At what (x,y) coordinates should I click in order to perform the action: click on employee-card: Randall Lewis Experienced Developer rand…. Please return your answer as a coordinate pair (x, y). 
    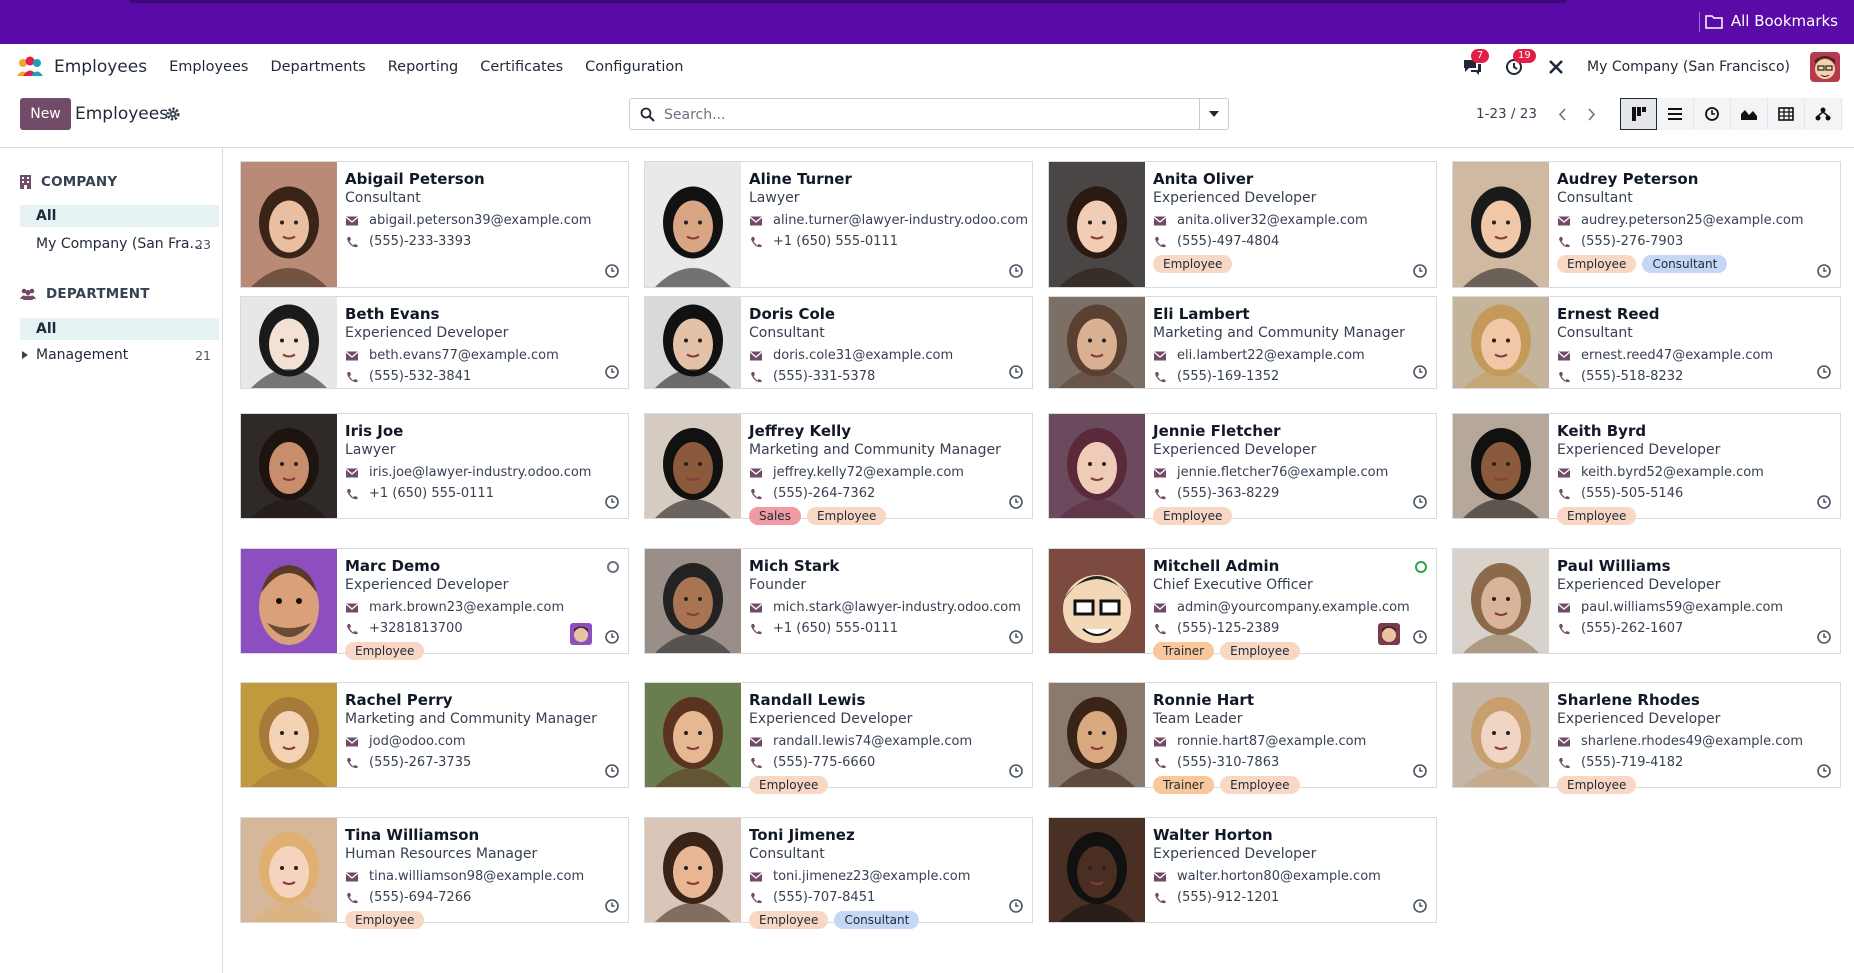
    Looking at the image, I should click on (838, 738).